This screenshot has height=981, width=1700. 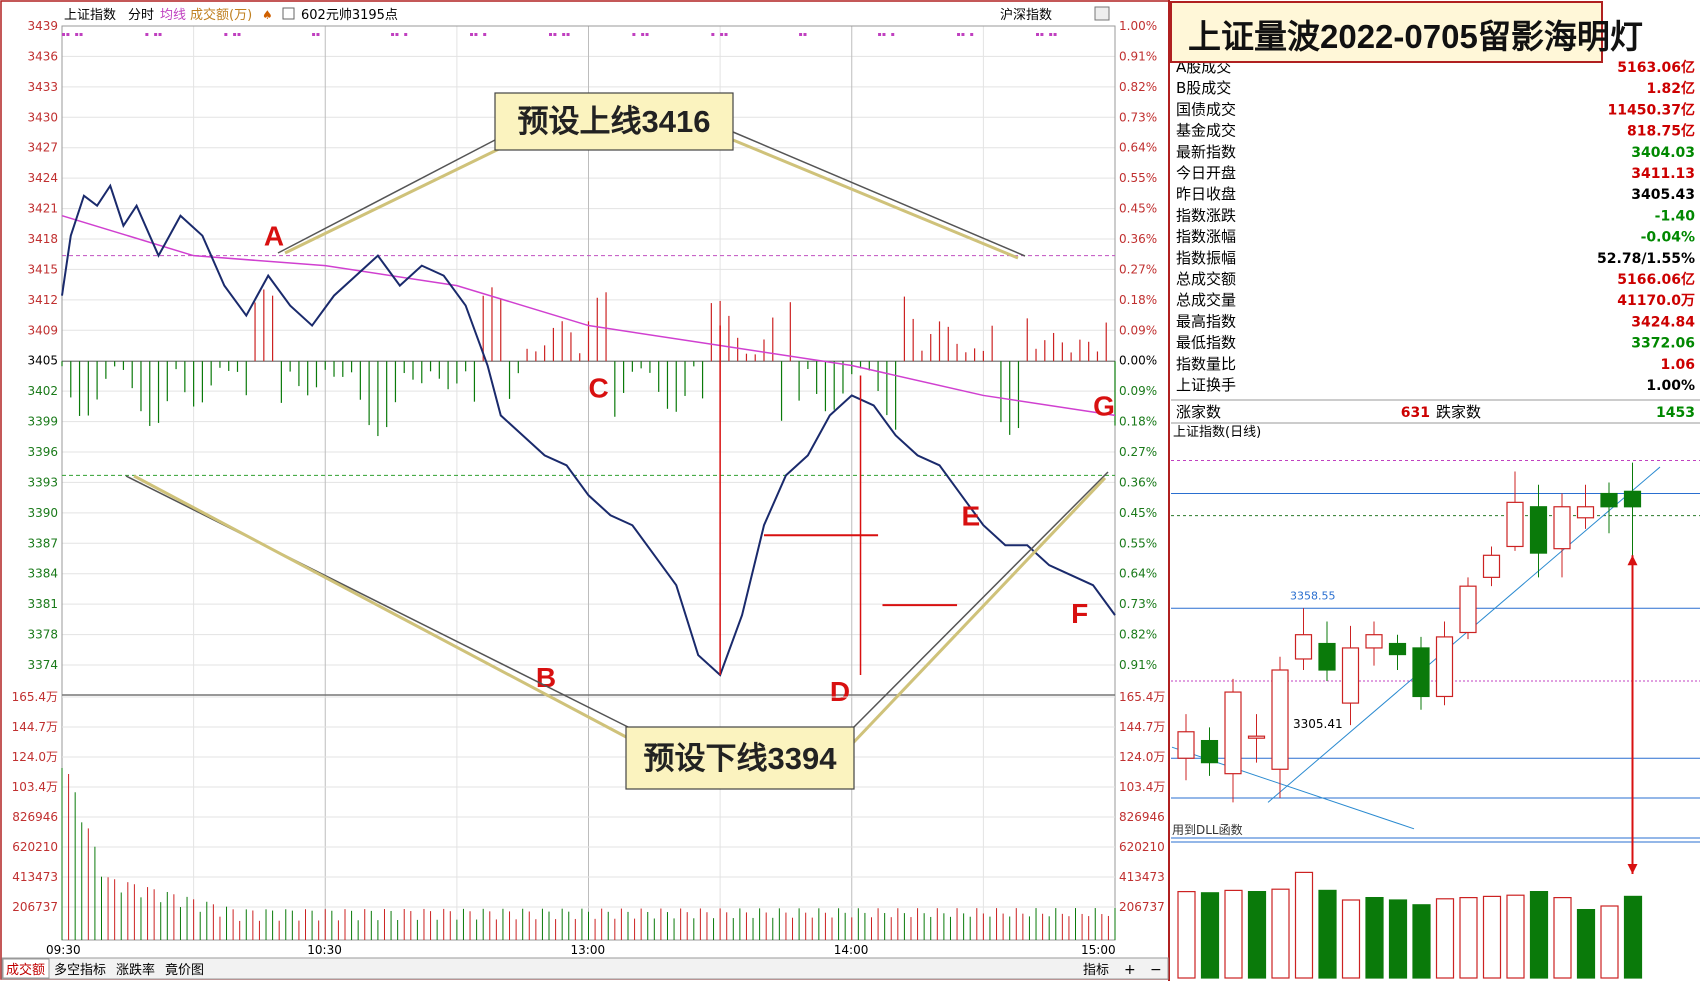 I want to click on stat-label: 指数涨幅, so click(x=1206, y=237).